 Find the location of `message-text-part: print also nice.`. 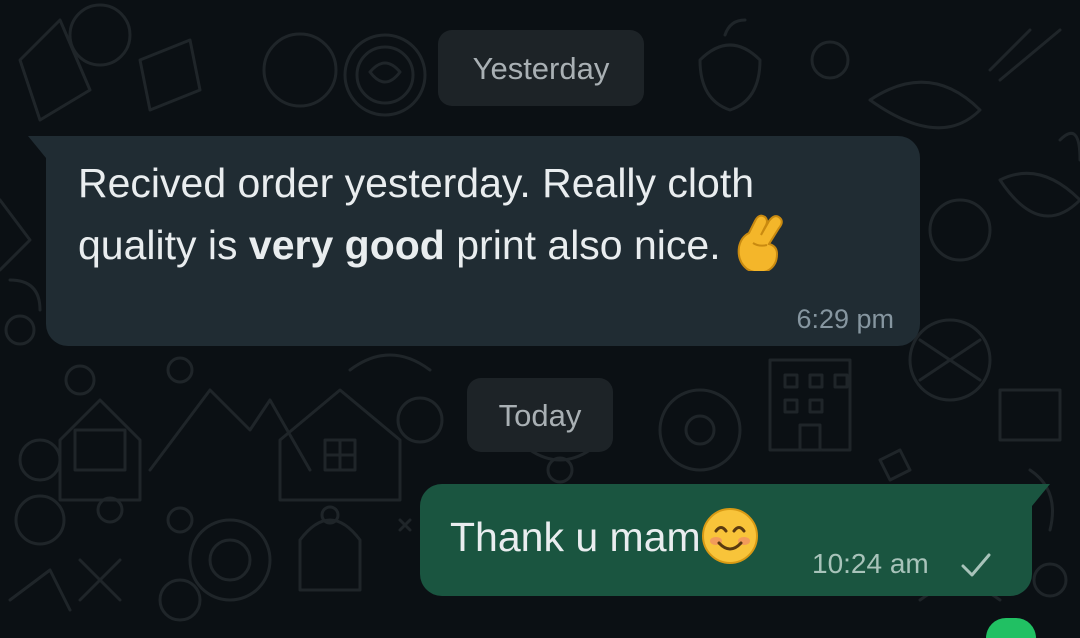

message-text-part: print also nice. is located at coordinates (582, 245).